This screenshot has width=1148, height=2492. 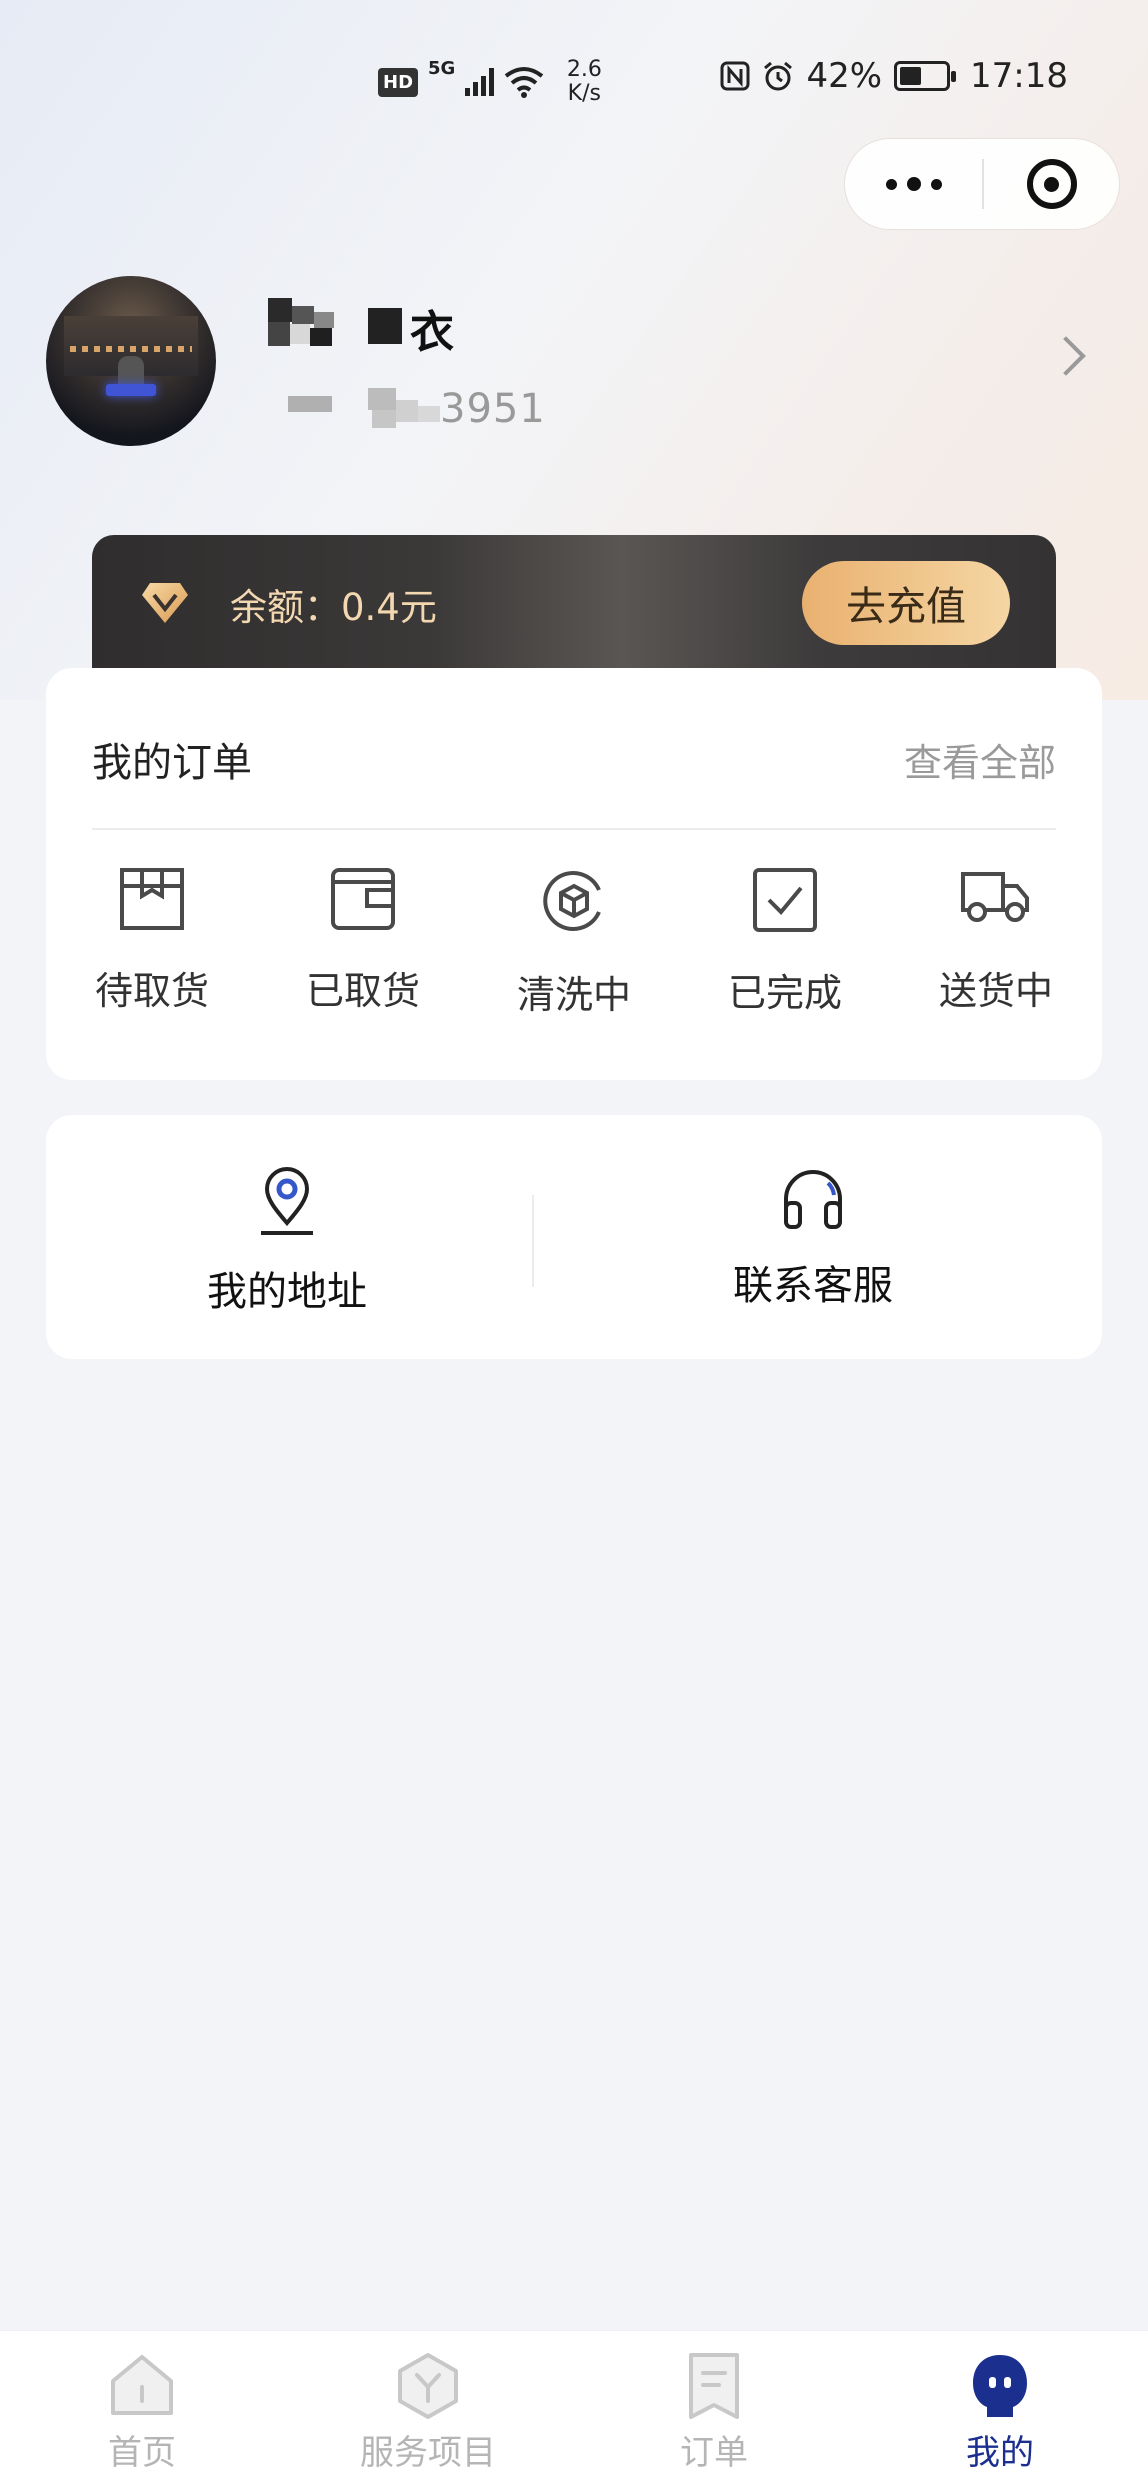 I want to click on mini-program-capsule, so click(x=982, y=184).